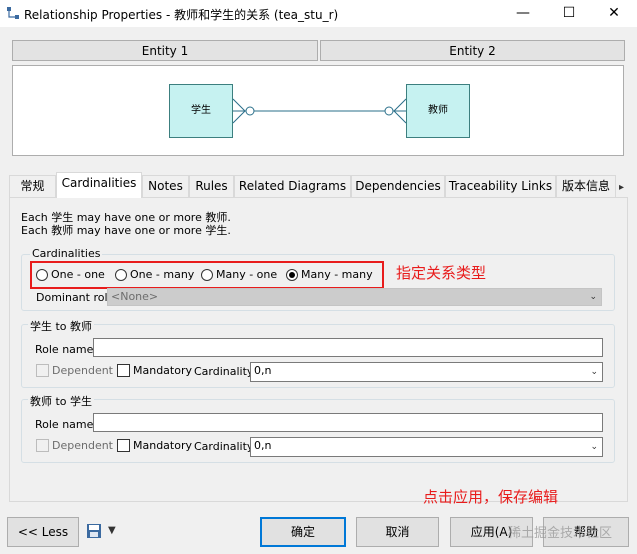 The width and height of the screenshot is (637, 554). What do you see at coordinates (441, 273) in the screenshot?
I see `annotation-specify-type: 指定关系类型` at bounding box center [441, 273].